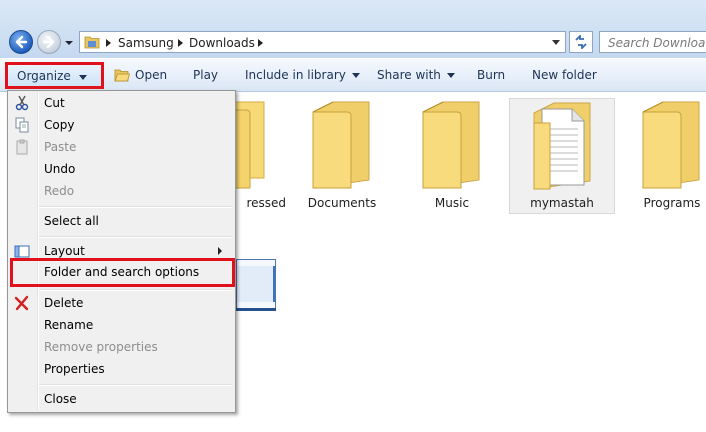  I want to click on chevron-right-icon, so click(220, 251).